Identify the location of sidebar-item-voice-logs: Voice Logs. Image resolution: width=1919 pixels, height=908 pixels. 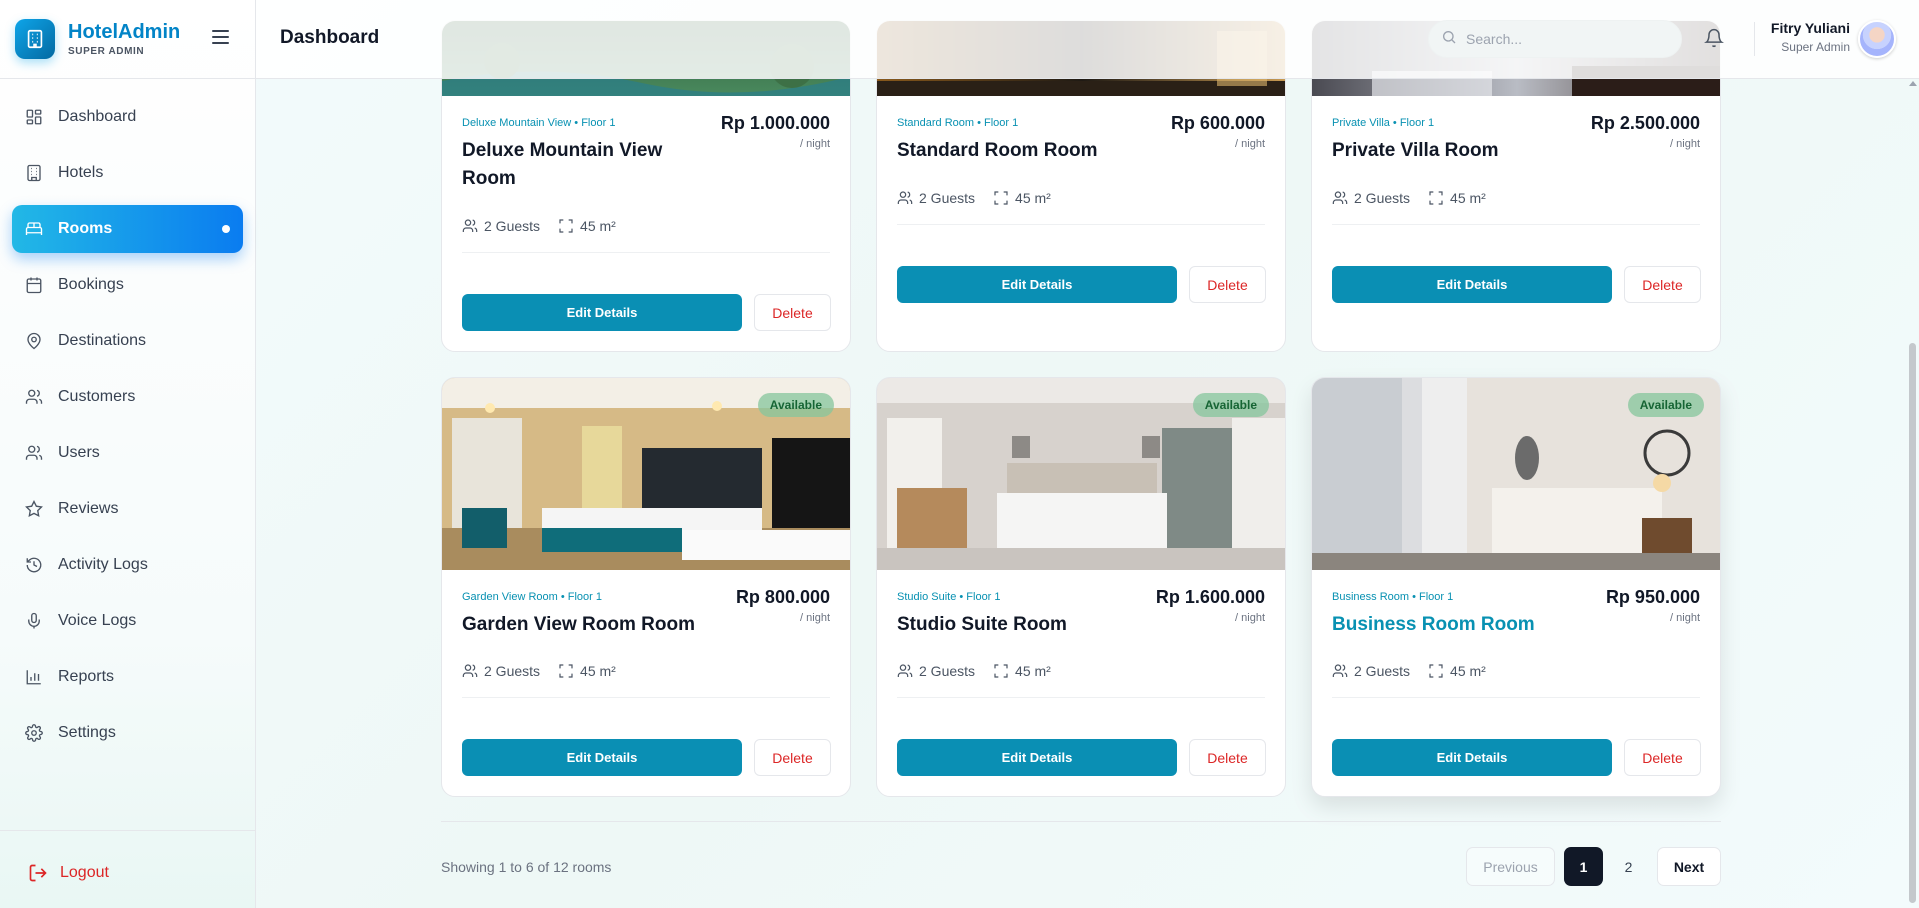
(127, 621).